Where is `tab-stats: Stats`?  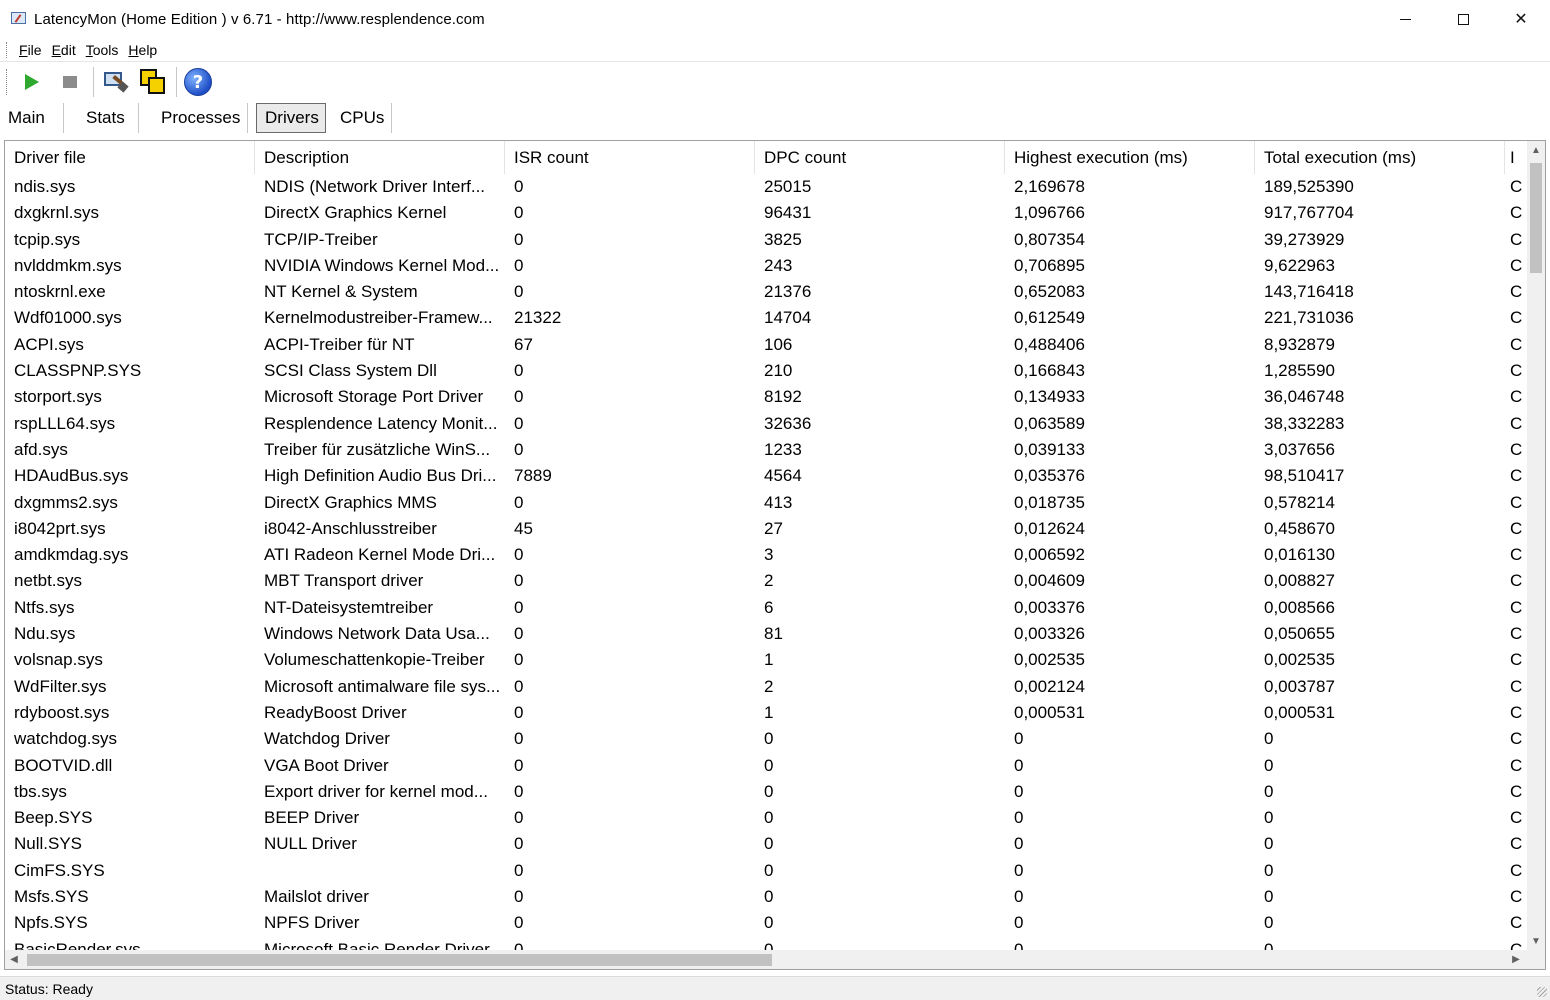
tab-stats: Stats is located at coordinates (108, 118).